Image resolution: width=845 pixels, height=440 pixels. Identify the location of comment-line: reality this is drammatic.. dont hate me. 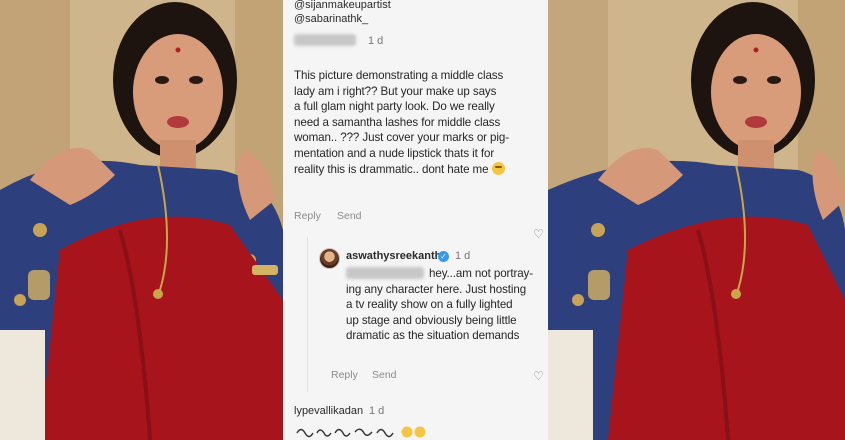
(401, 169).